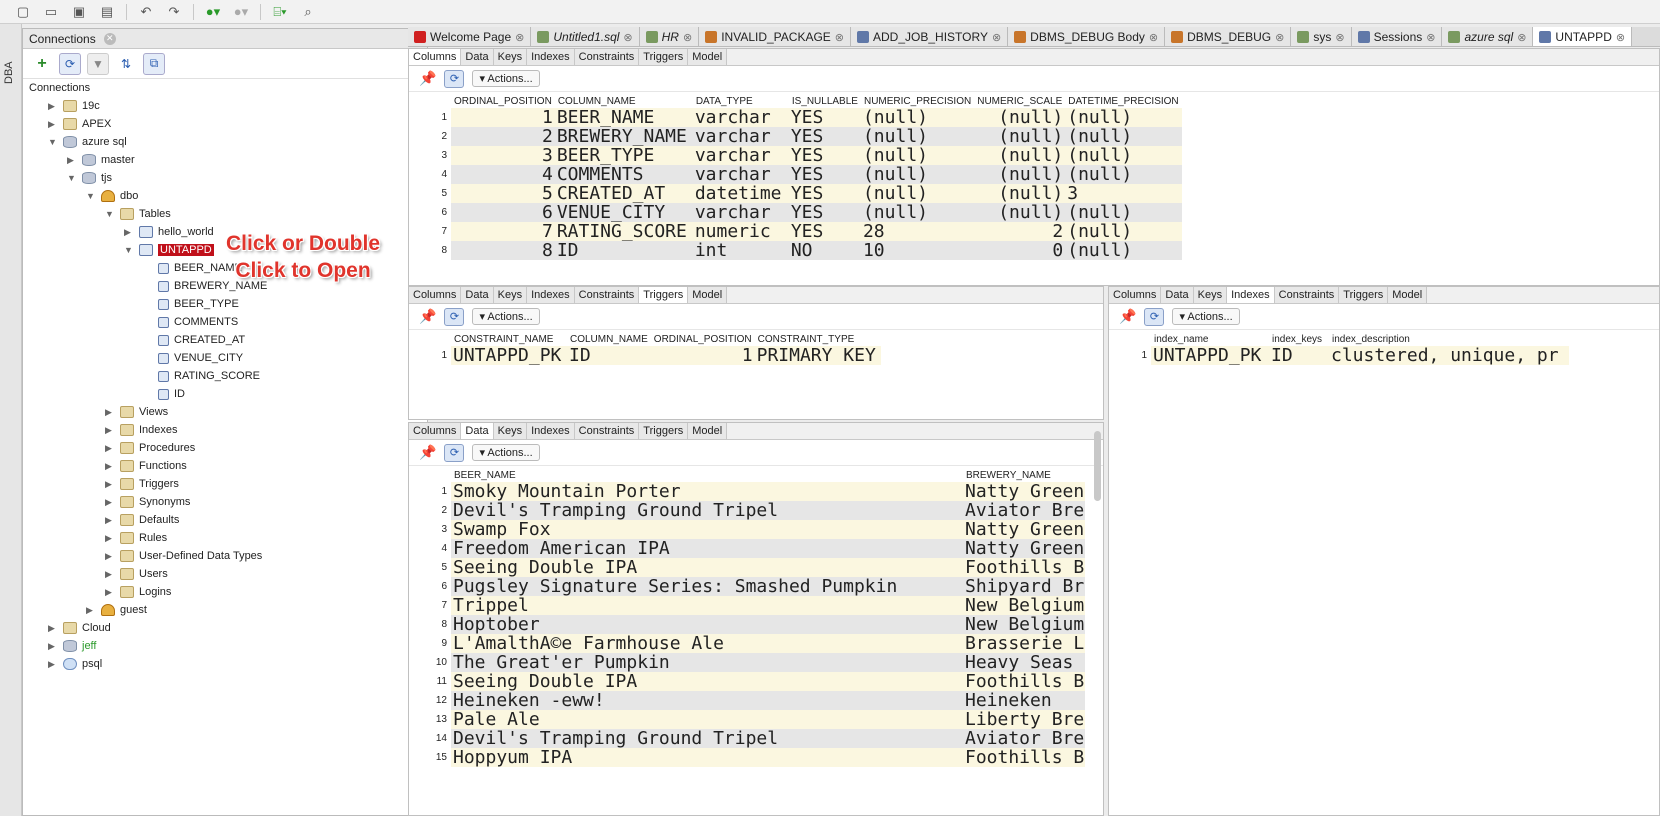 This screenshot has height=816, width=1660. Describe the element at coordinates (740, 231) in the screenshot. I see `table-cell: numeric` at that location.